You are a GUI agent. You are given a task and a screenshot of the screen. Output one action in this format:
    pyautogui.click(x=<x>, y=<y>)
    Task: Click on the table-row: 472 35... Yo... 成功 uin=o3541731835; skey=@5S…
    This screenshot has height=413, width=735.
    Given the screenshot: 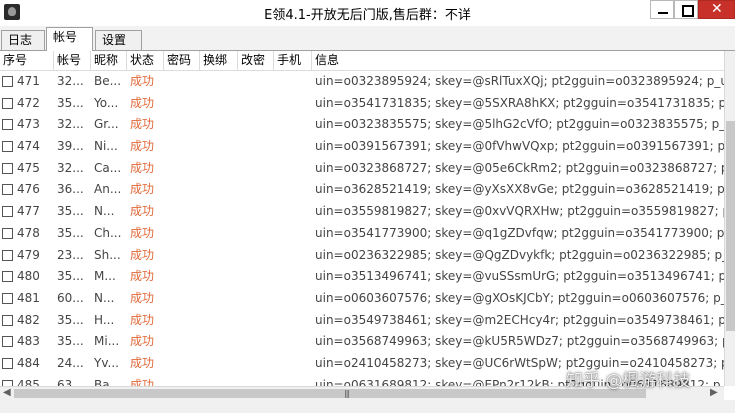 What is the action you would take?
    pyautogui.click(x=362, y=104)
    